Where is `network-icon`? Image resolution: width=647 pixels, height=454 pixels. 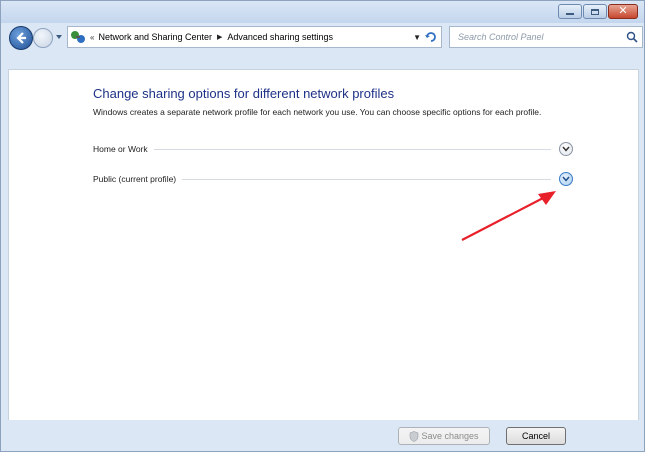
network-icon is located at coordinates (78, 37).